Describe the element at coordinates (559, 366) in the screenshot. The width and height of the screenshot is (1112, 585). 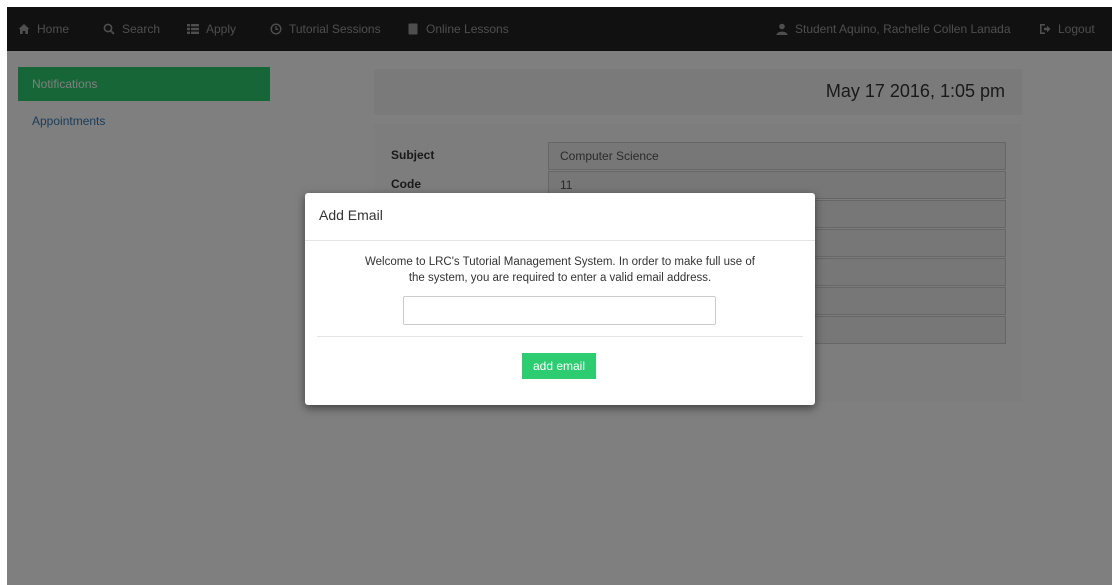
I see `add-email-button: add email` at that location.